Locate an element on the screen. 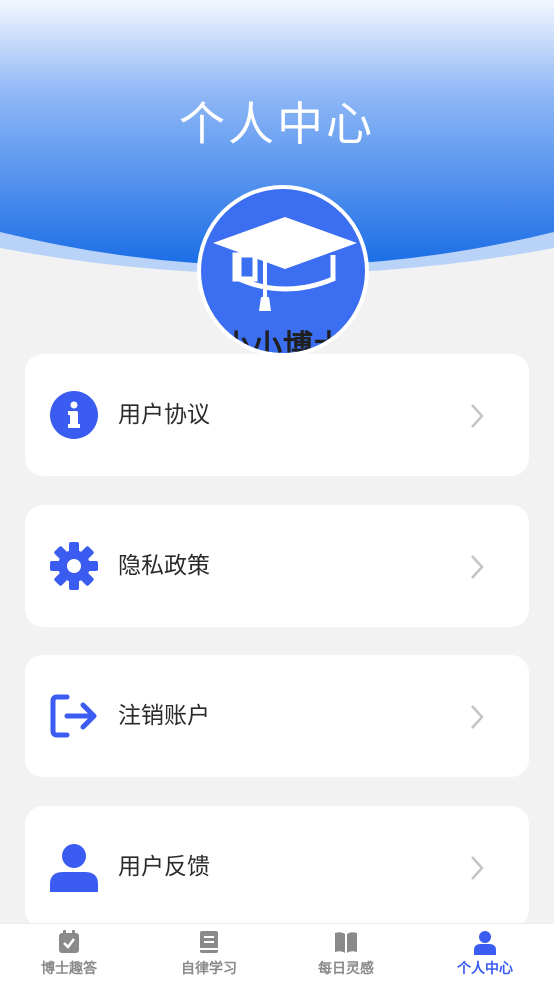  tab-label: 个人中心 is located at coordinates (485, 969).